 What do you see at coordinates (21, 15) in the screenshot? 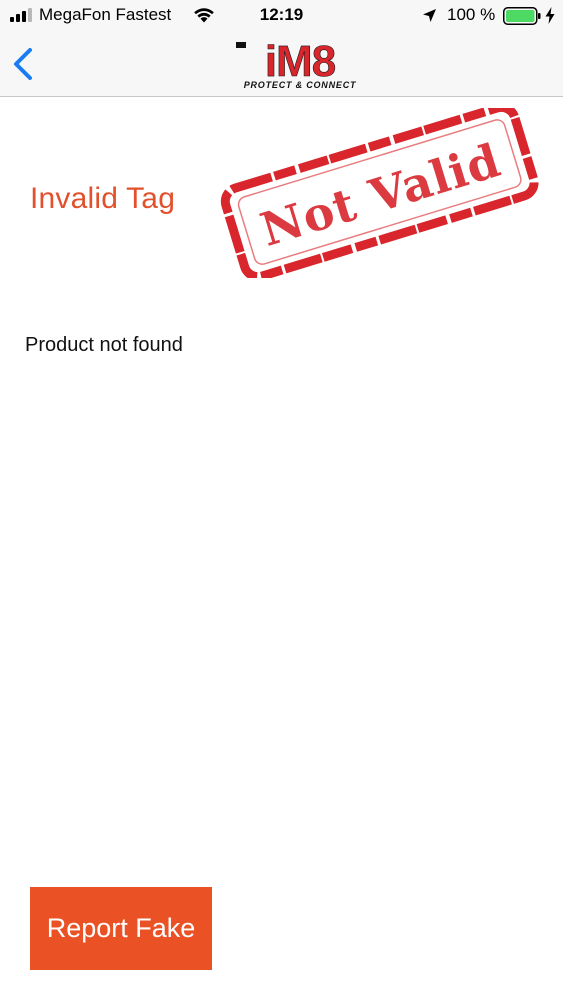
I see `cellular-signal-icon` at bounding box center [21, 15].